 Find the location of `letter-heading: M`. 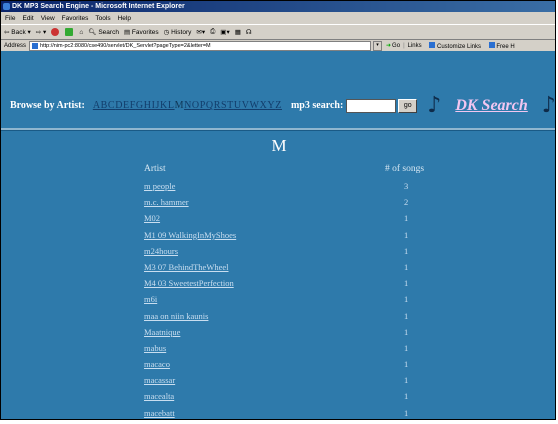

letter-heading: M is located at coordinates (279, 145).